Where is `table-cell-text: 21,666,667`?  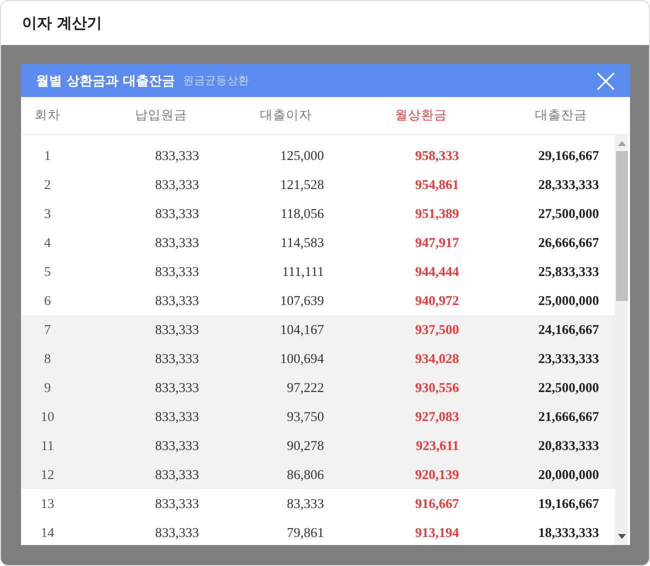 table-cell-text: 21,666,667 is located at coordinates (568, 416).